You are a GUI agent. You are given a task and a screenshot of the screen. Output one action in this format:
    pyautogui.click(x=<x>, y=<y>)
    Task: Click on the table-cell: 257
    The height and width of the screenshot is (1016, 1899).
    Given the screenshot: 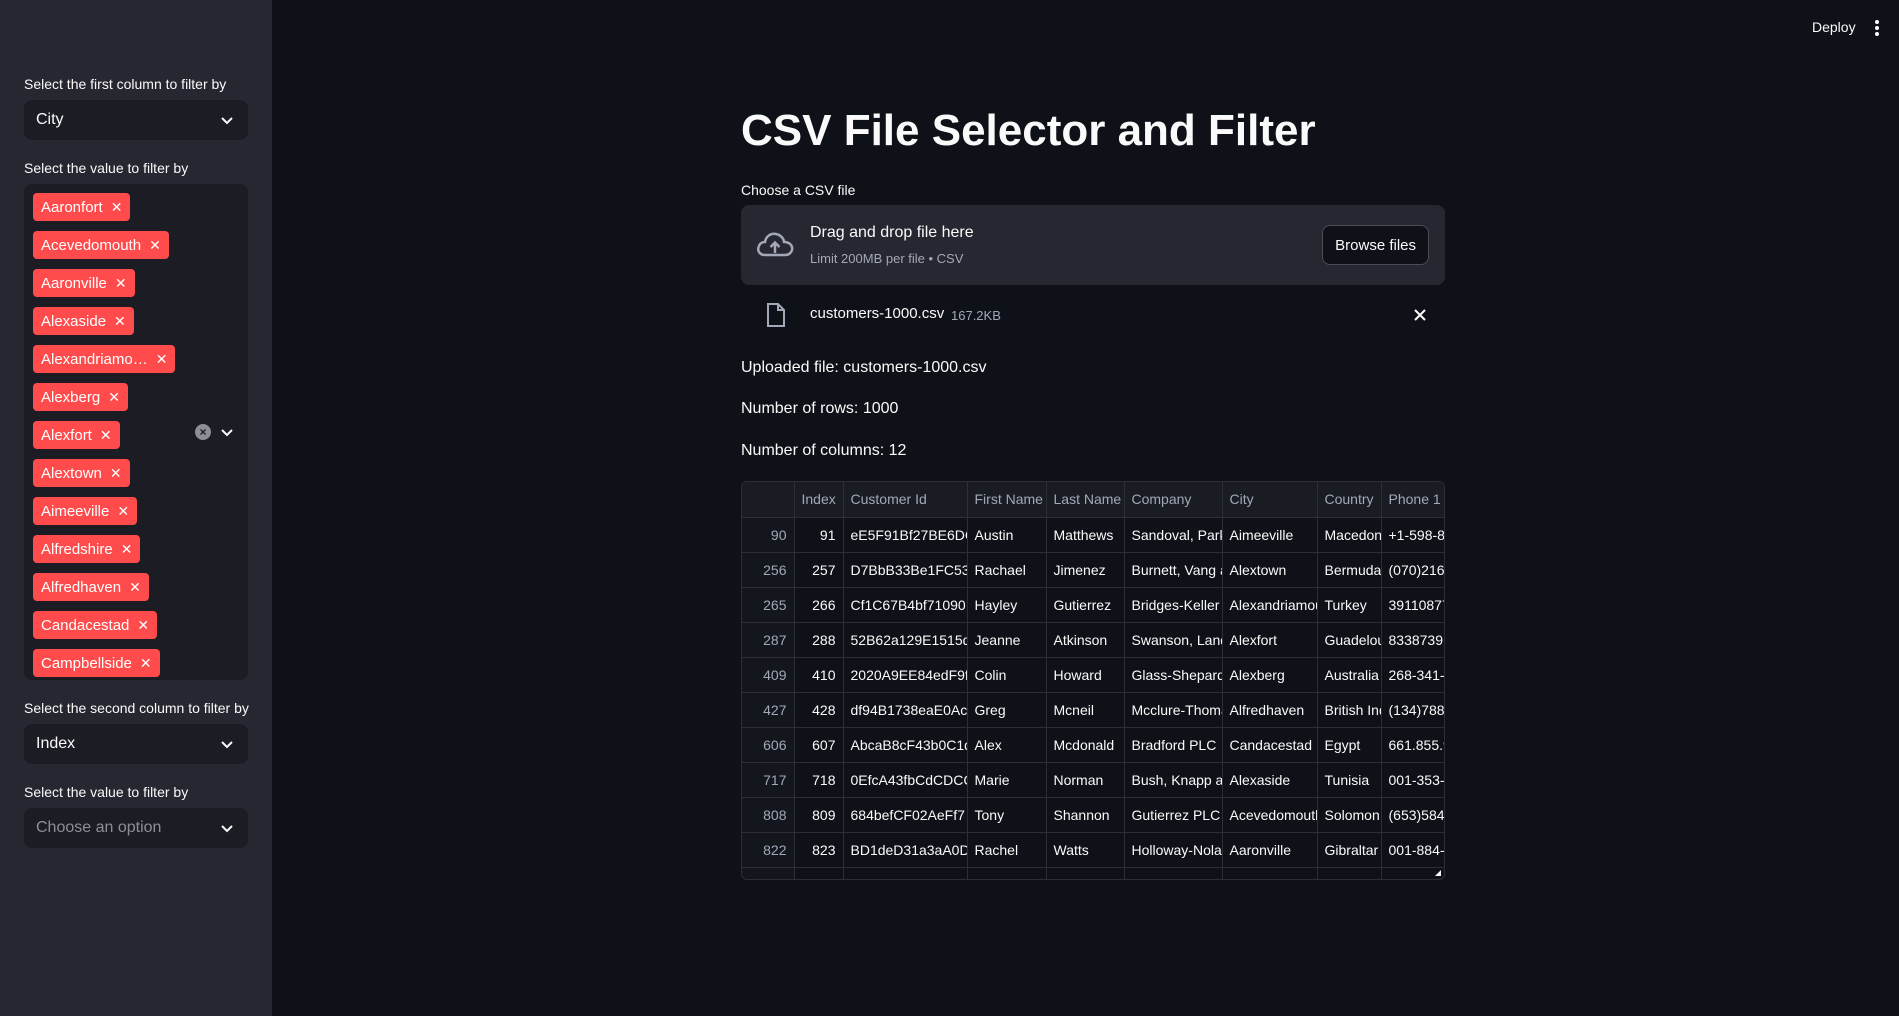 What is the action you would take?
    pyautogui.click(x=819, y=570)
    